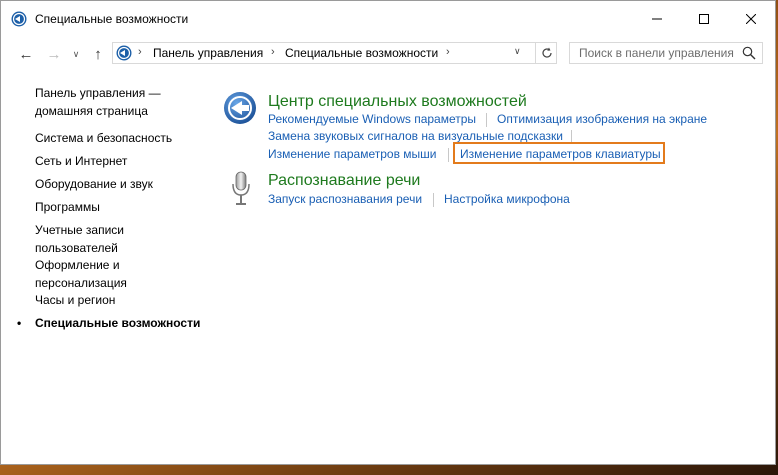  What do you see at coordinates (94, 184) in the screenshot?
I see `sidebar-item-hardware-sound: Оборудование и звук` at bounding box center [94, 184].